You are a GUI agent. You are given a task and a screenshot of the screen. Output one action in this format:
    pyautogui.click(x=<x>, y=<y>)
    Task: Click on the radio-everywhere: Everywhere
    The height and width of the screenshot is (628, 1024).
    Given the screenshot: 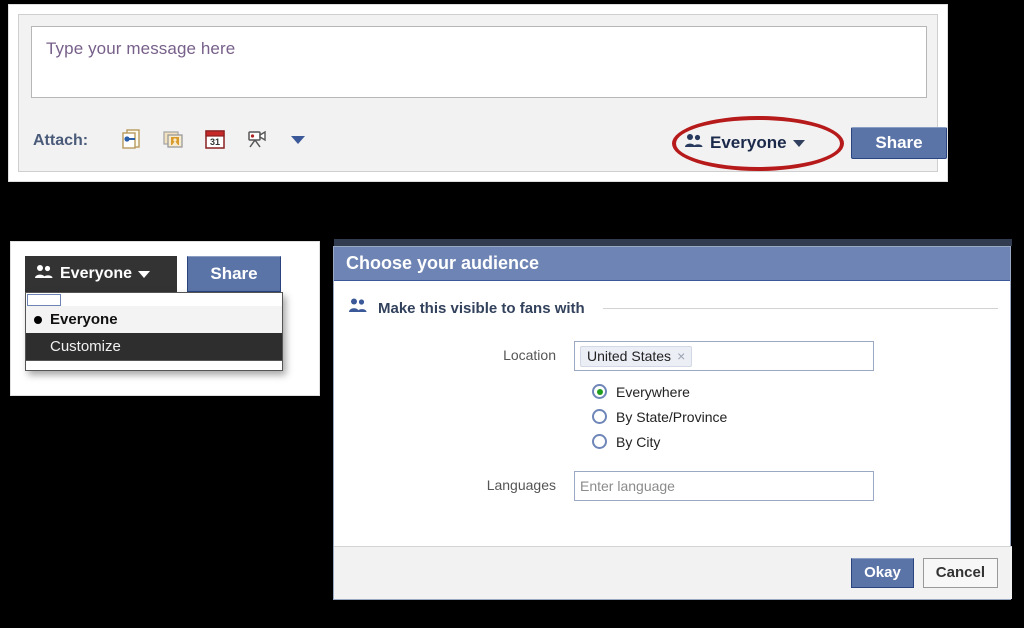 What is the action you would take?
    pyautogui.click(x=659, y=391)
    